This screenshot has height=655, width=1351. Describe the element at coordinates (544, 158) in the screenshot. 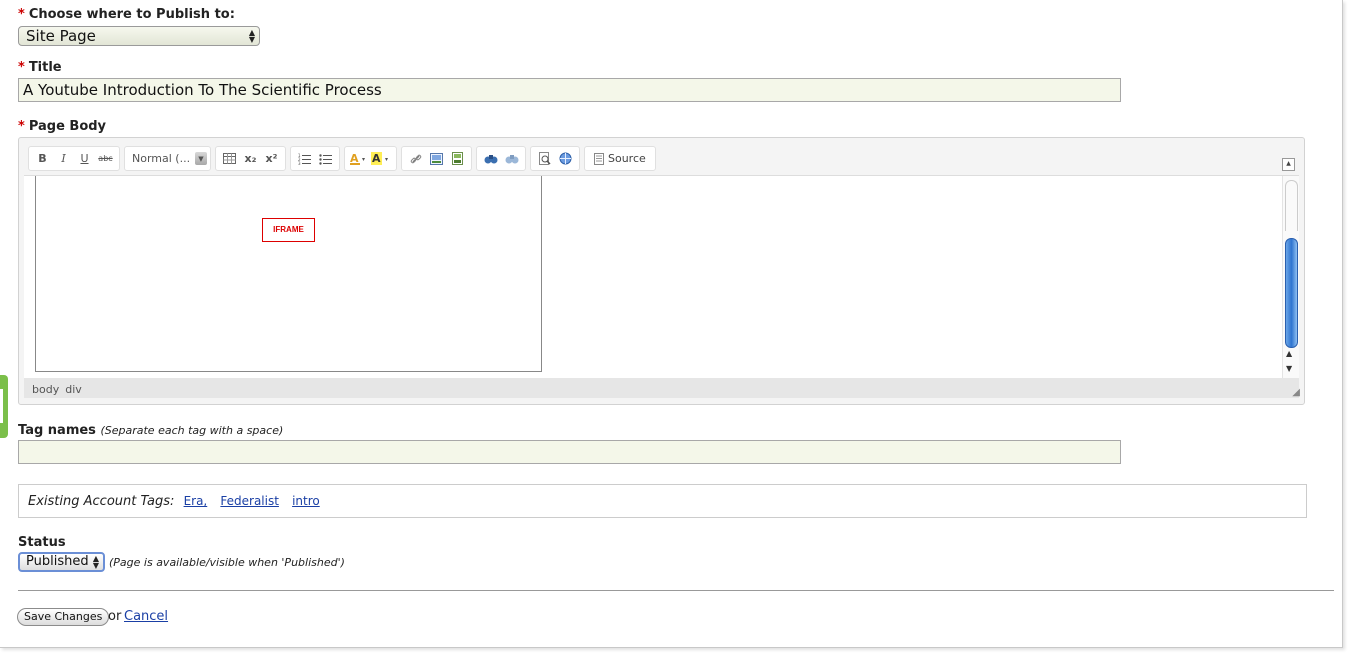

I see `preview-icon` at that location.